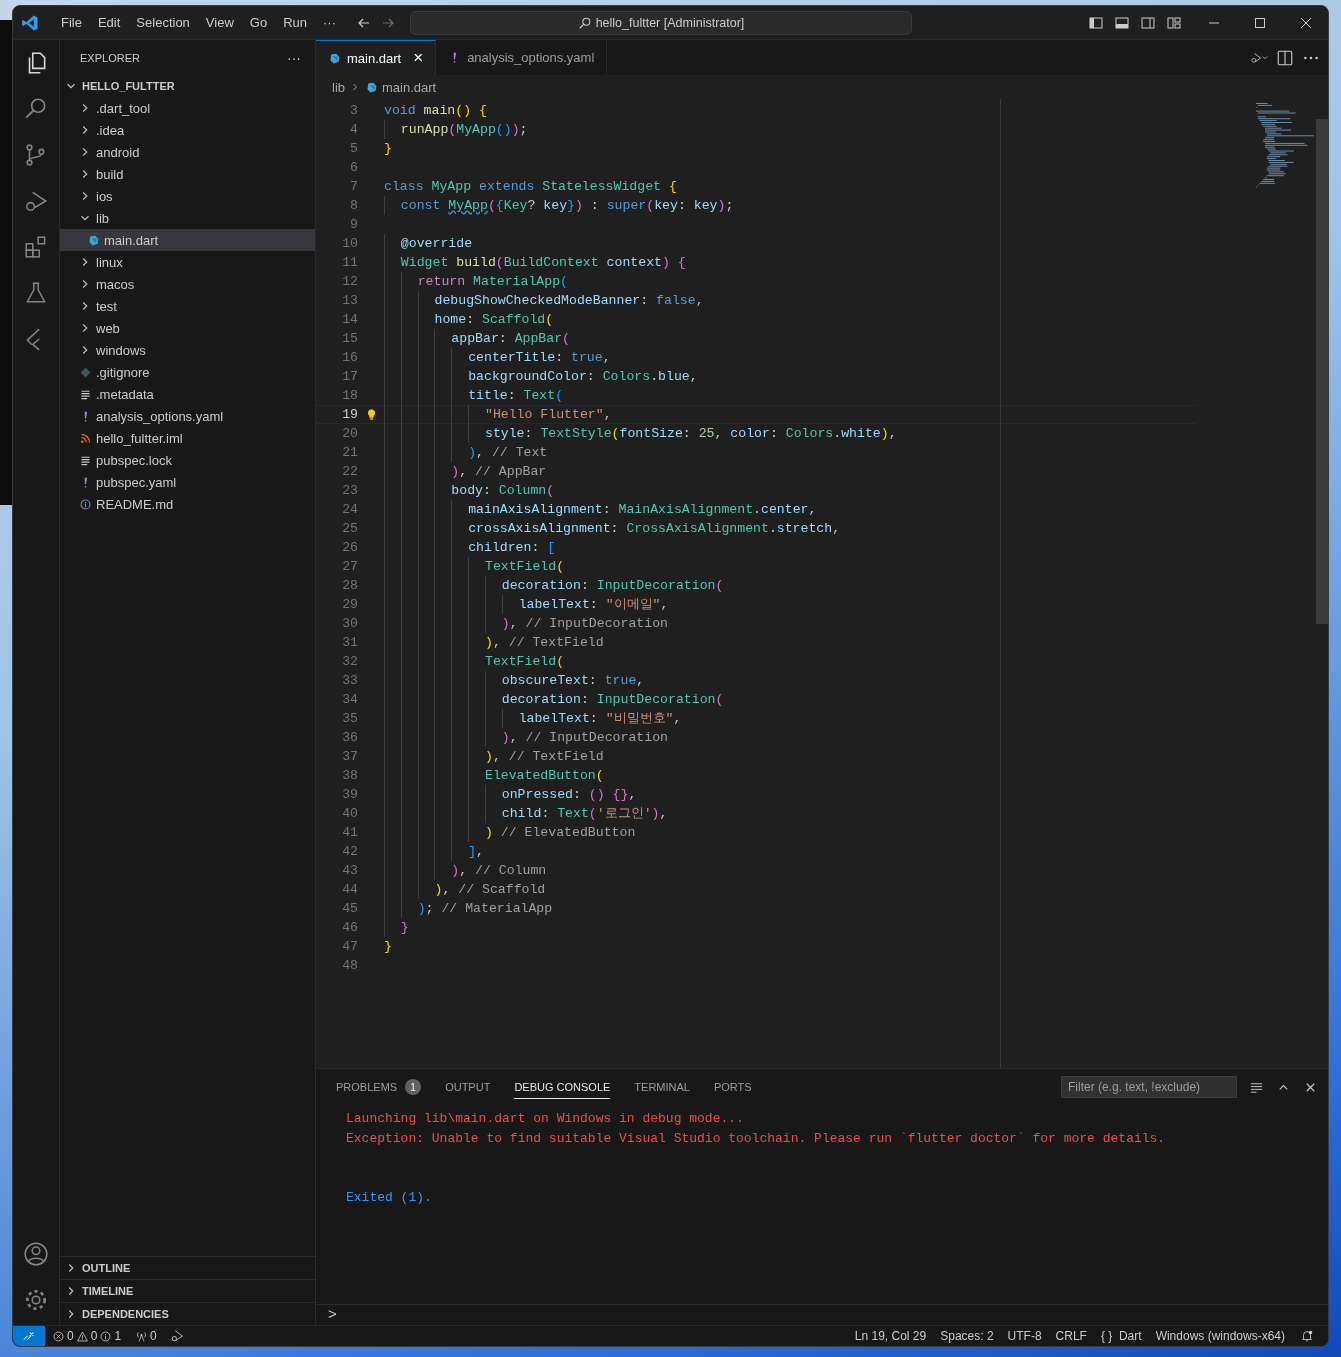 The image size is (1341, 1357). I want to click on code-text: @override, so click(428, 243).